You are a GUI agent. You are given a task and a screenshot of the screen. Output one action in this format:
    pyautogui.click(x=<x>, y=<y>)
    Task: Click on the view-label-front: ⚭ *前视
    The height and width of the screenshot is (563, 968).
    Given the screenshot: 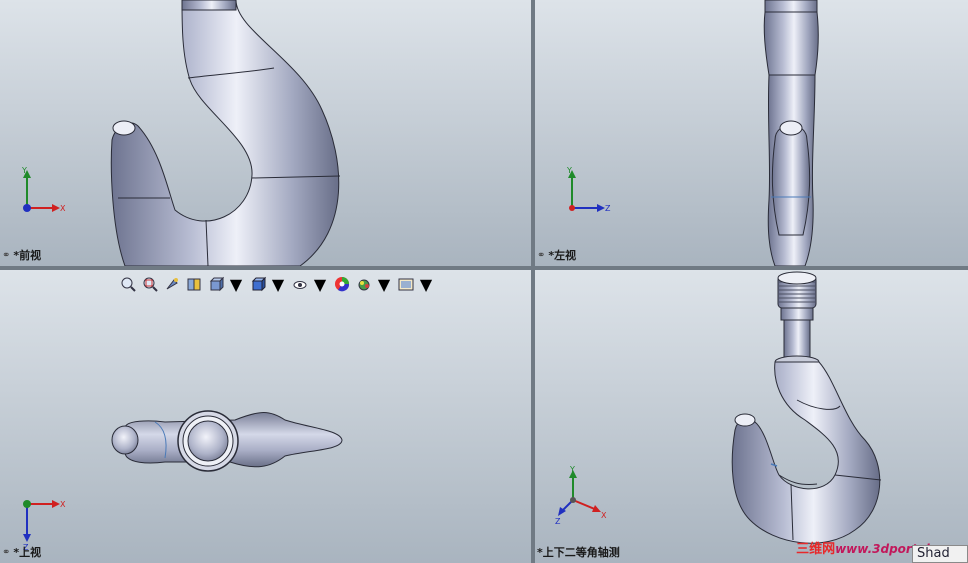 What is the action you would take?
    pyautogui.click(x=21, y=255)
    